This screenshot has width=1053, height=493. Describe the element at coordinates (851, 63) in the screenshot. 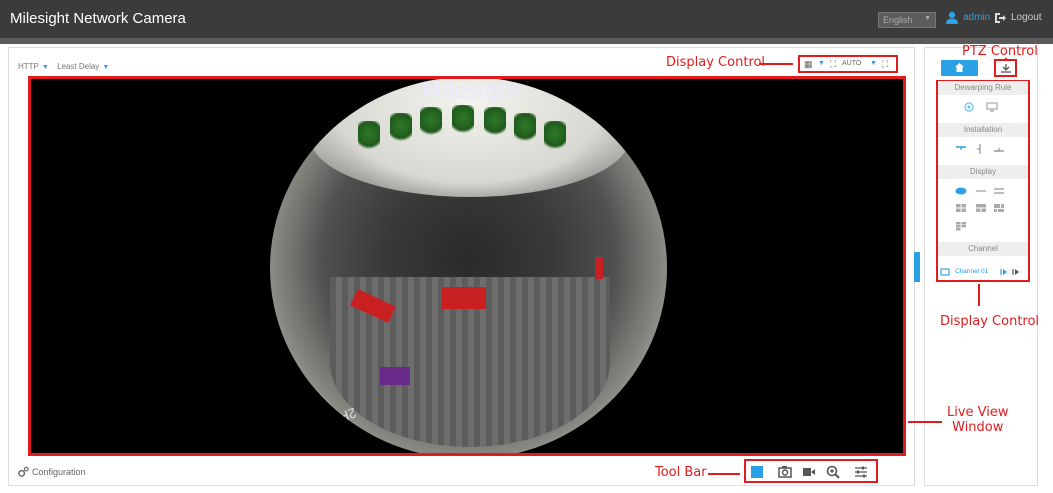

I see `zoom-mode-label: AUTO` at that location.